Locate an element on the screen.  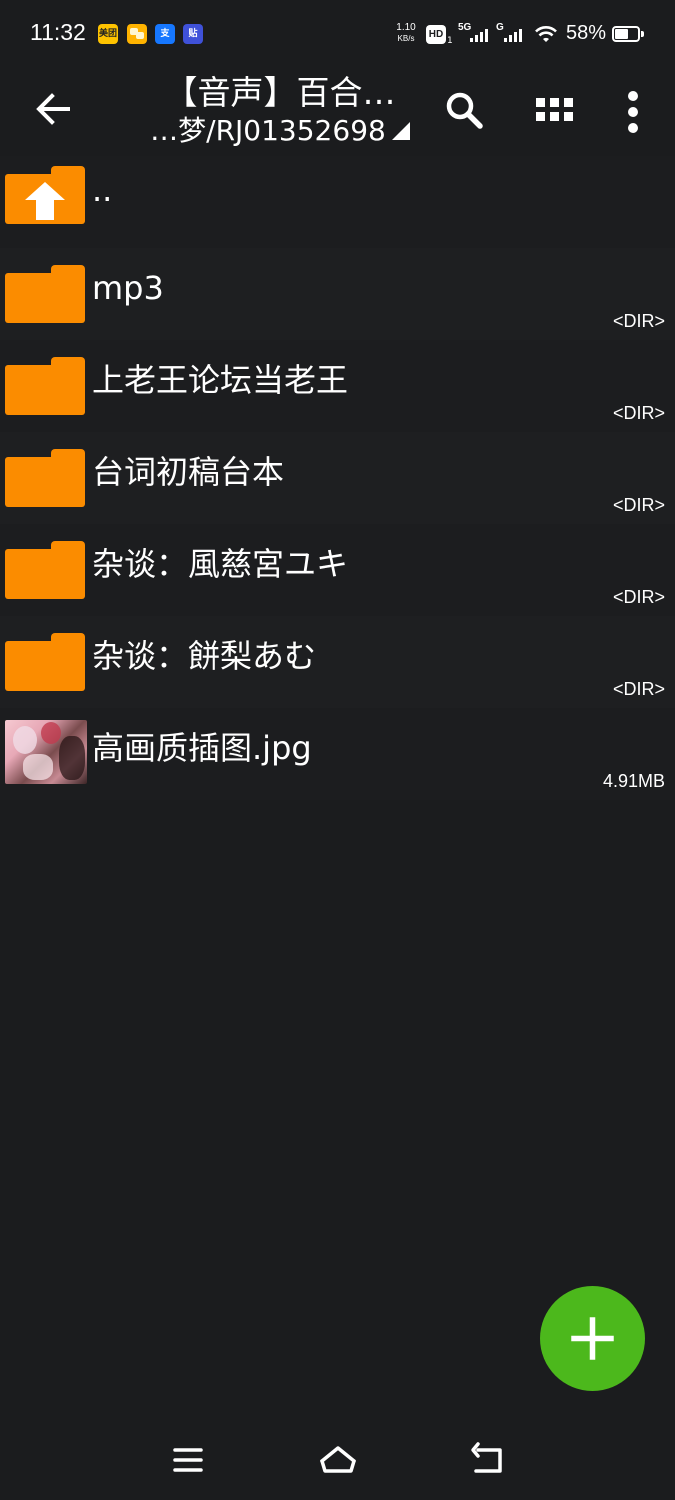
meituan-icon: 美团 is located at coordinates (108, 34).